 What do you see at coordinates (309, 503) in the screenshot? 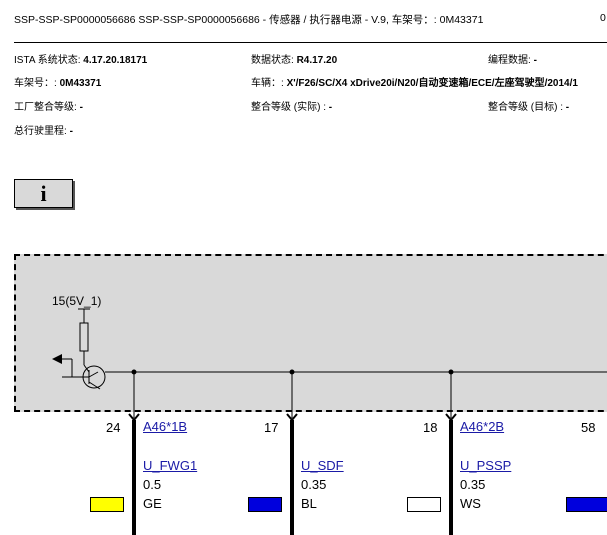
I see `wire-color-code: BL` at bounding box center [309, 503].